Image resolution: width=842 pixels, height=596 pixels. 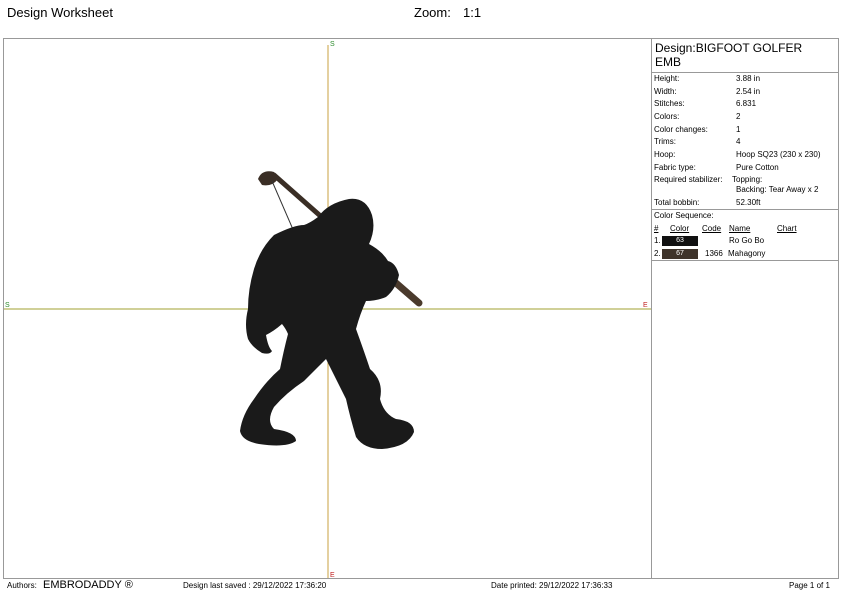 What do you see at coordinates (657, 253) in the screenshot?
I see `seq-2-num: 2.` at bounding box center [657, 253].